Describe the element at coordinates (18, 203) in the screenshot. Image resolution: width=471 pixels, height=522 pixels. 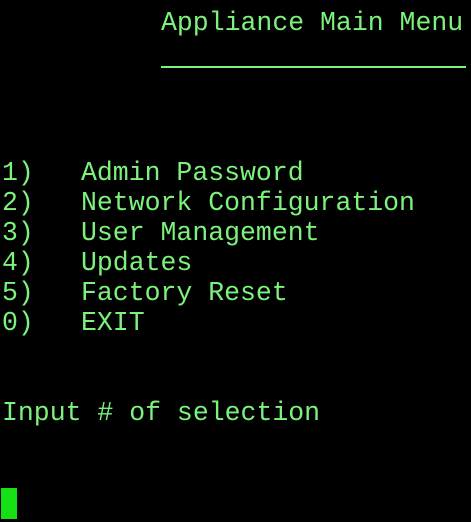
I see `menu-item-key: 2)` at that location.